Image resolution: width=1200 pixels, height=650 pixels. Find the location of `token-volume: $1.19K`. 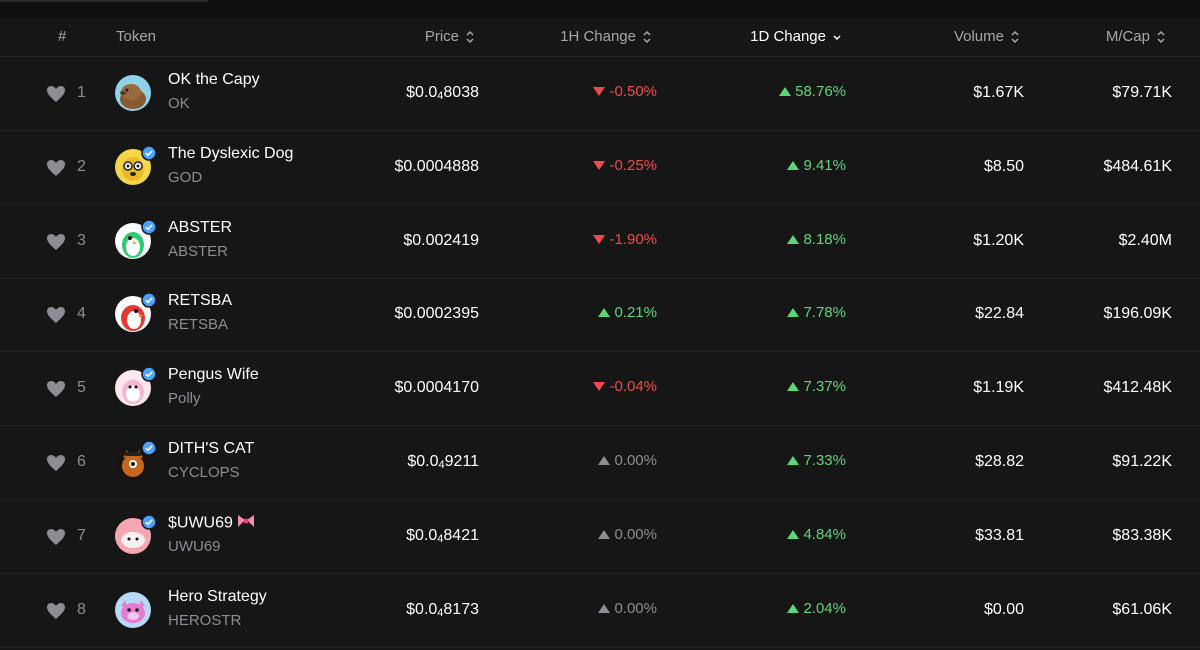

token-volume: $1.19K is located at coordinates (998, 388).